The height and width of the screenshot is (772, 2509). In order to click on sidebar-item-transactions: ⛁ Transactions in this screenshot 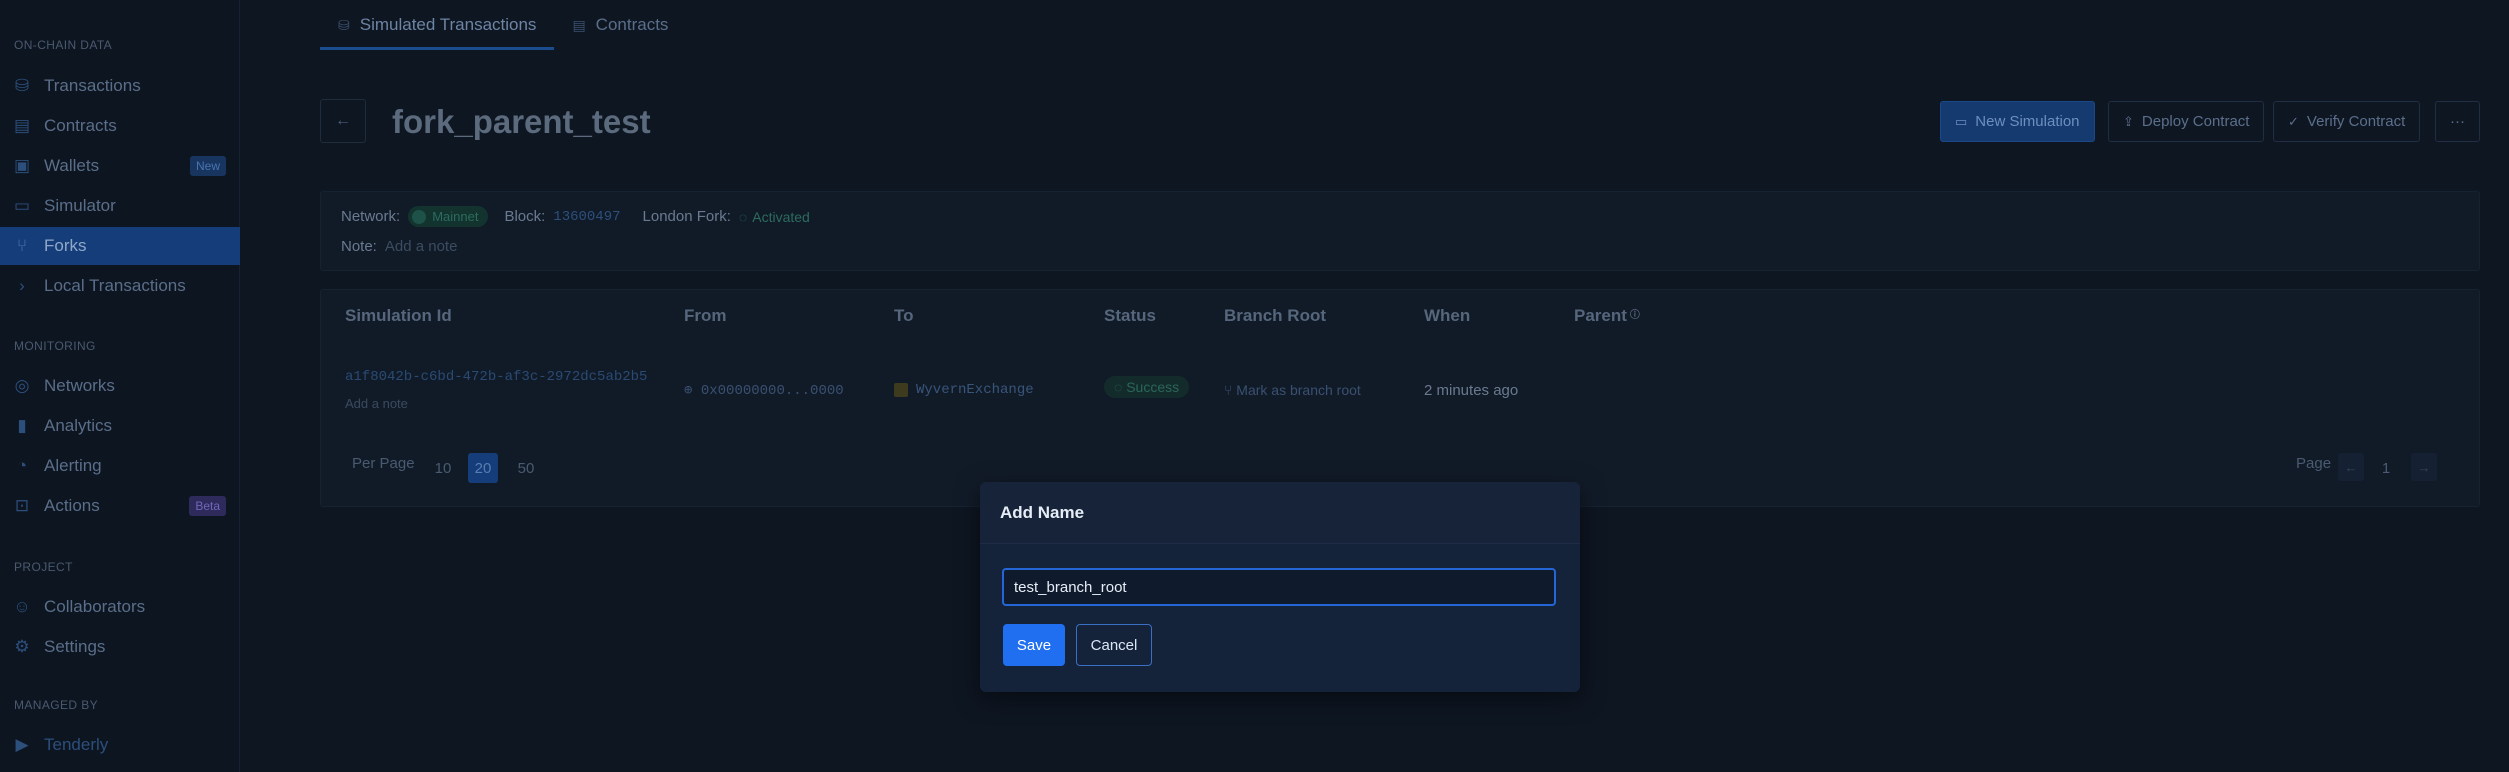, I will do `click(120, 86)`.